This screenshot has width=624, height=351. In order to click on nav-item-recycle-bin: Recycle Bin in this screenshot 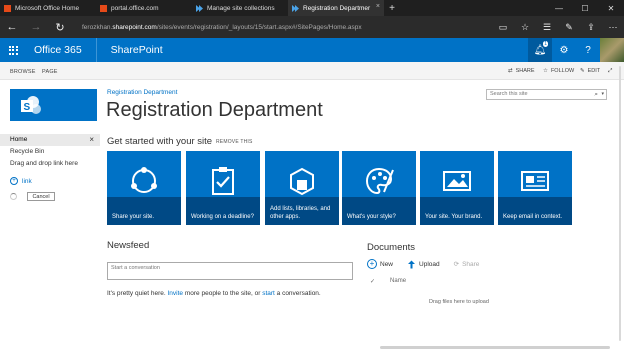, I will do `click(50, 152)`.